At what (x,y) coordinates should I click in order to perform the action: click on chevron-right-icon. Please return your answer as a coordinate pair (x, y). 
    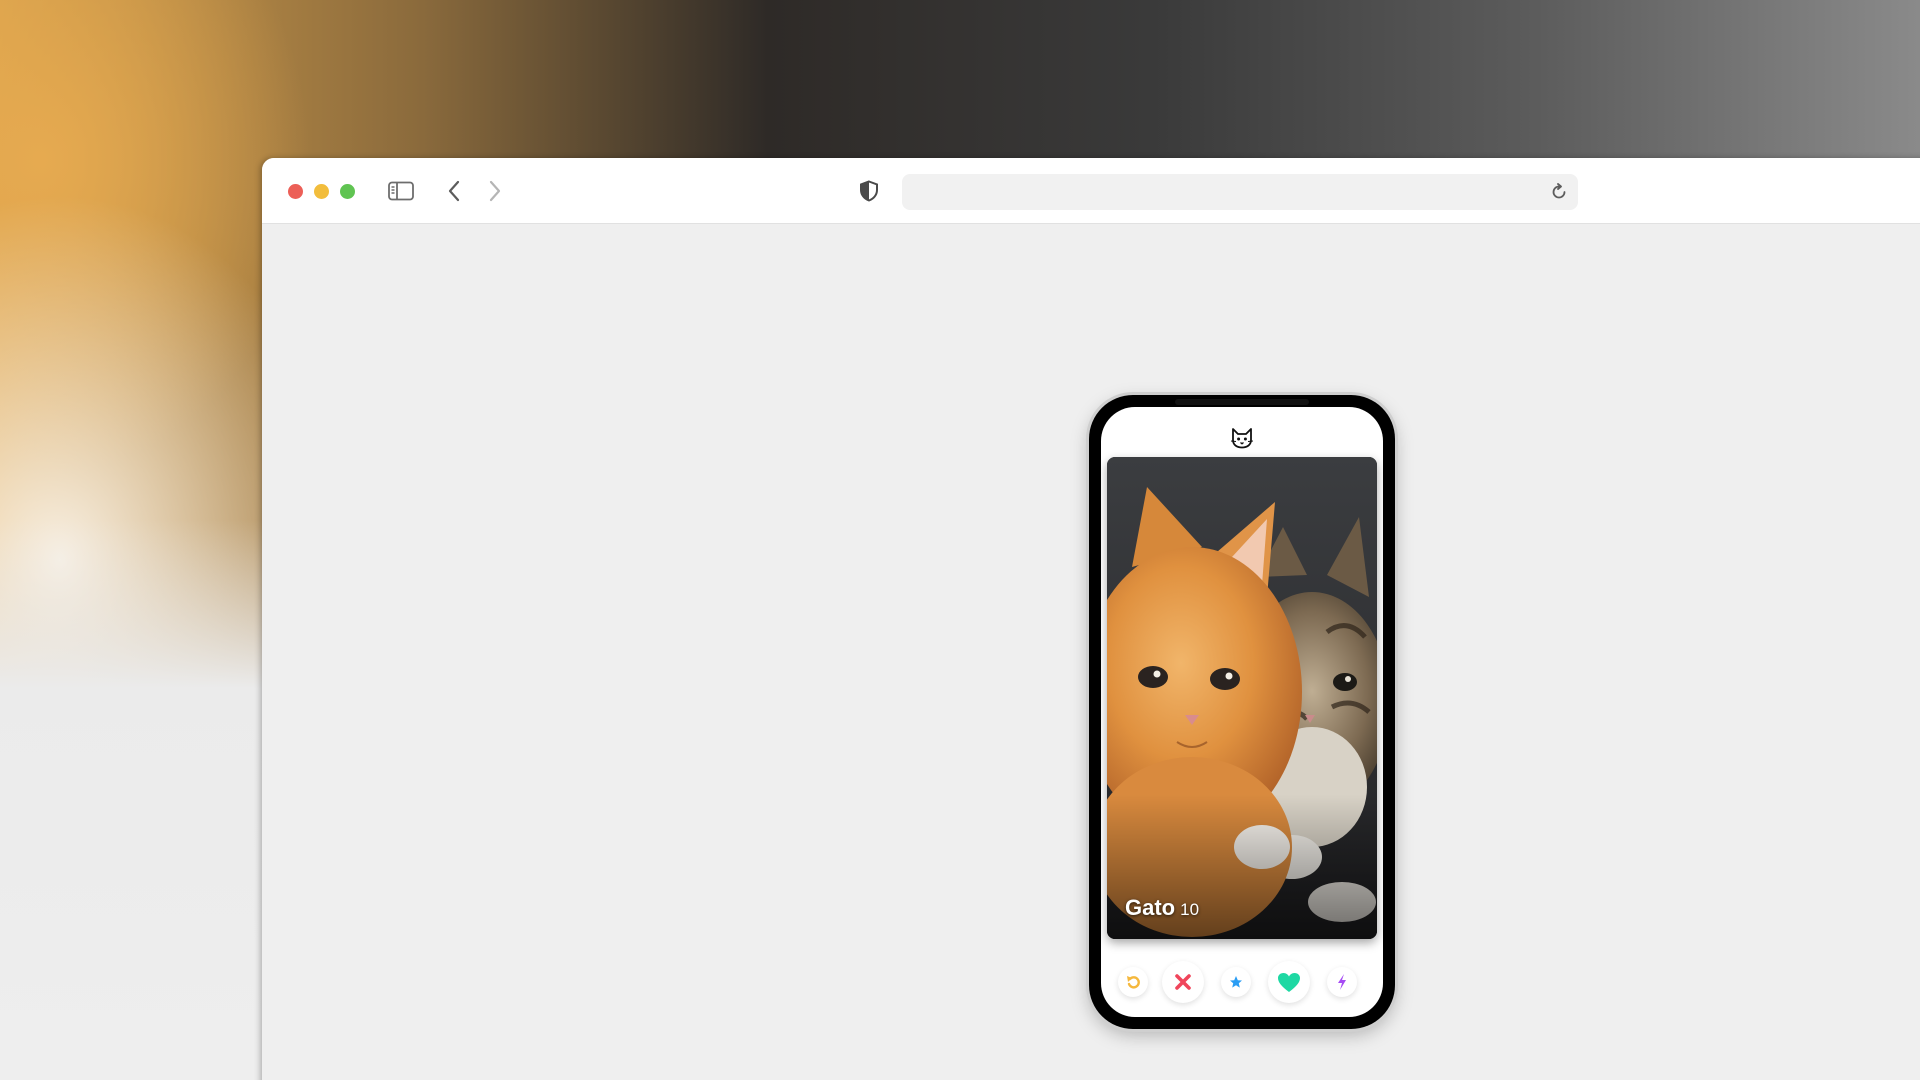
    Looking at the image, I should click on (495, 191).